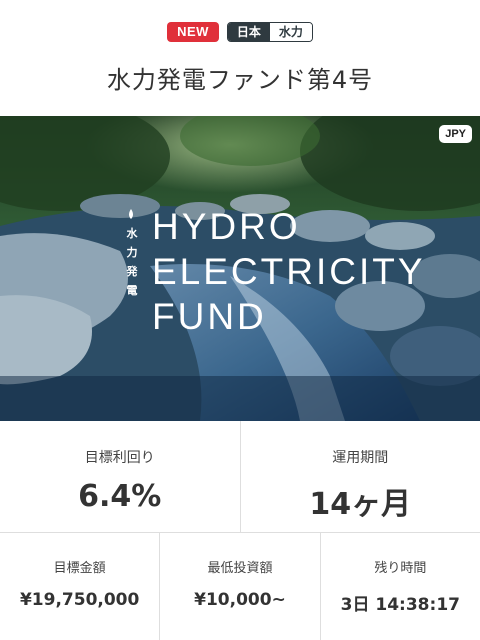 The image size is (480, 640). I want to click on target-yield-value: 6.4%, so click(120, 496).